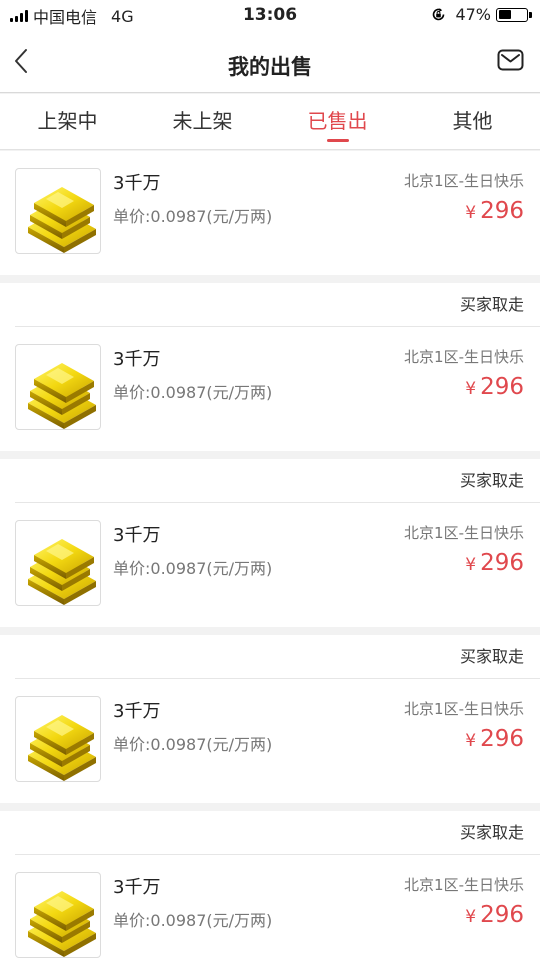  Describe the element at coordinates (472, 121) in the screenshot. I see `tab-other: 其他` at that location.